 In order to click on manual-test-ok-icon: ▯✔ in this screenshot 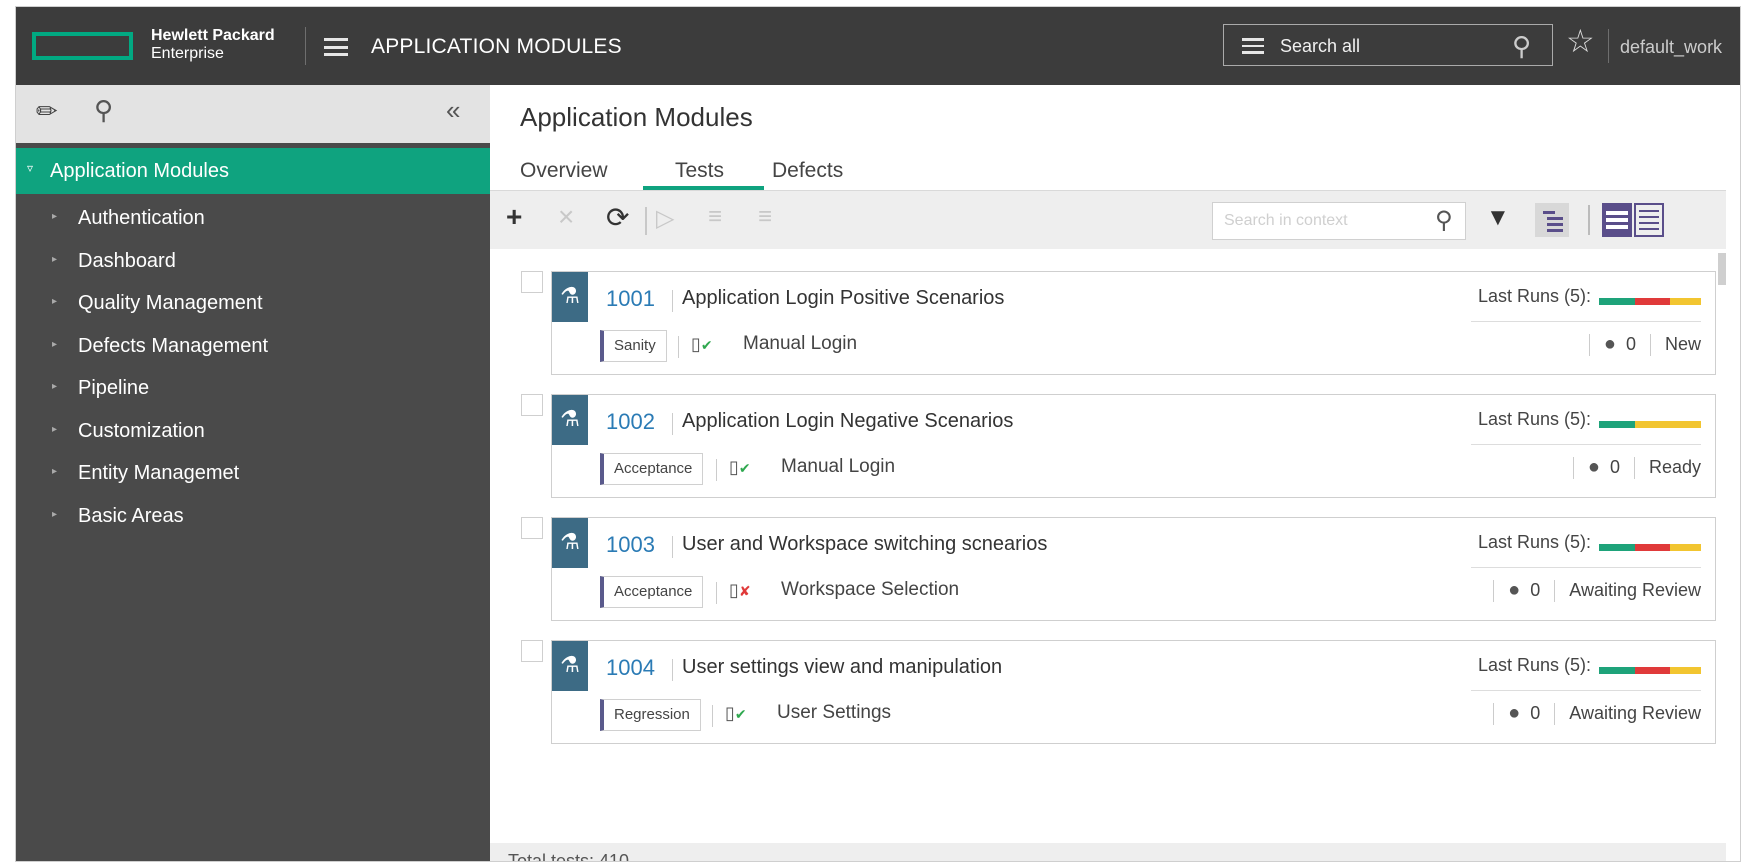, I will do `click(736, 713)`.